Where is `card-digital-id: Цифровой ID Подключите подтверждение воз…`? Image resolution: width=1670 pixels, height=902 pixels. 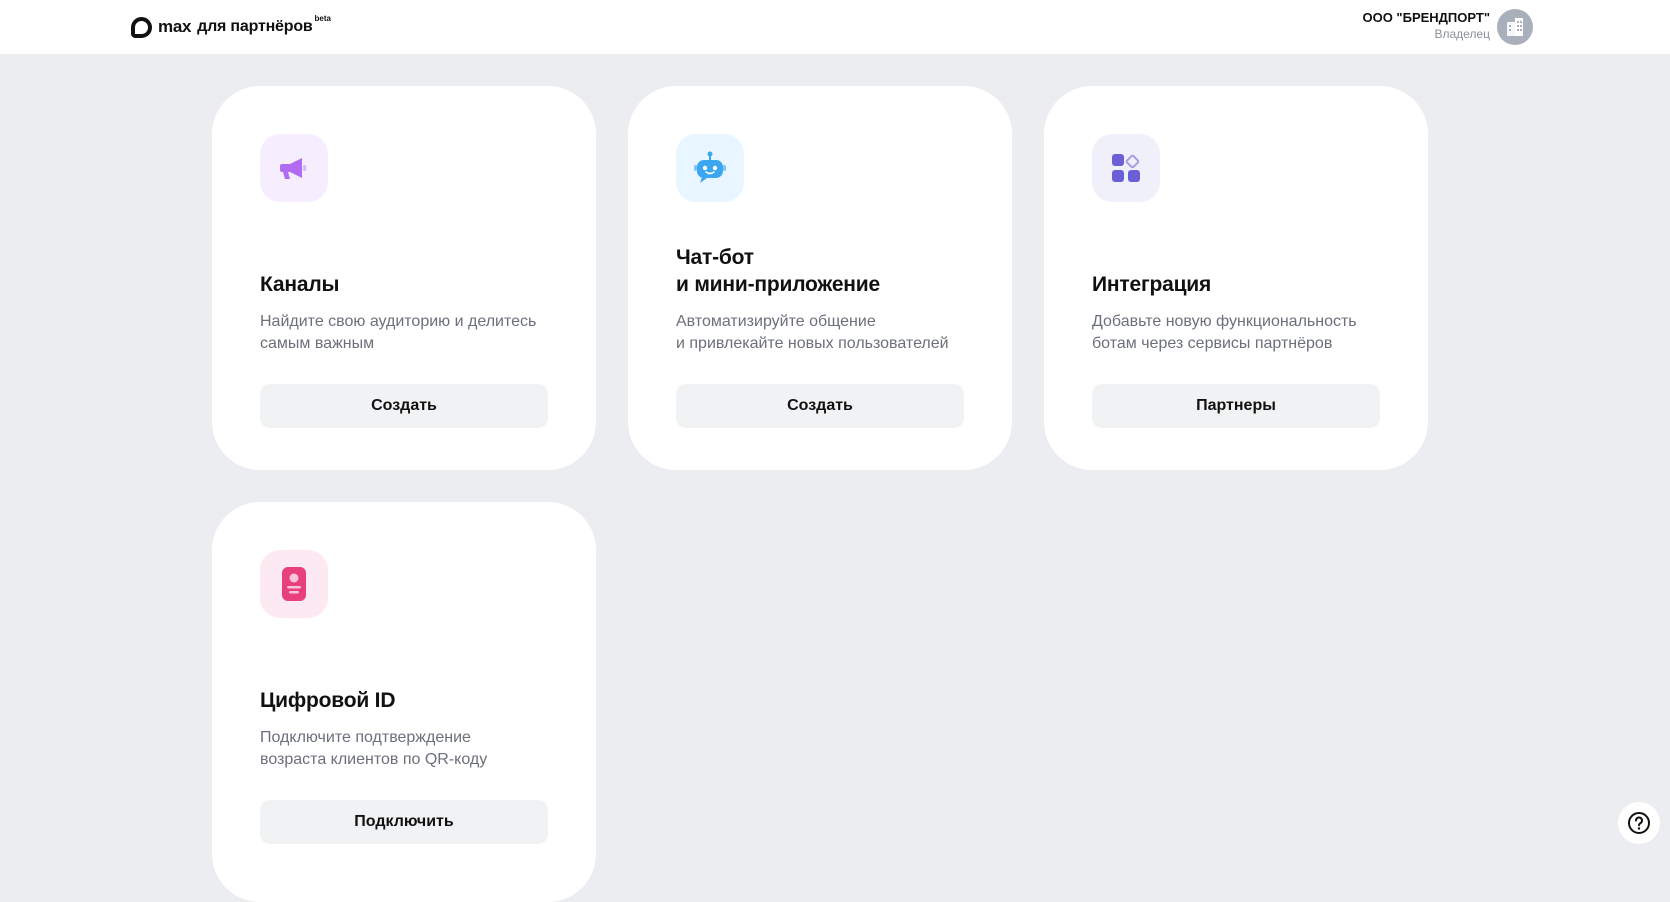
card-digital-id: Цифровой ID Подключите подтверждение воз… is located at coordinates (404, 702).